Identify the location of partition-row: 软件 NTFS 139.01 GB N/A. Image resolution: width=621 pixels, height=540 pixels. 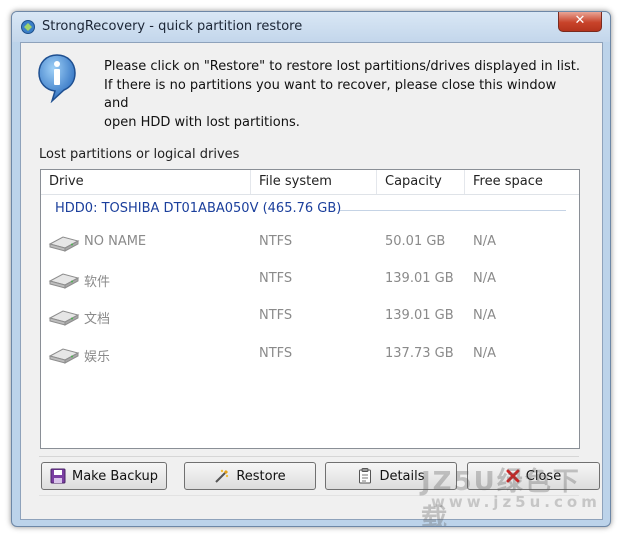
(310, 280).